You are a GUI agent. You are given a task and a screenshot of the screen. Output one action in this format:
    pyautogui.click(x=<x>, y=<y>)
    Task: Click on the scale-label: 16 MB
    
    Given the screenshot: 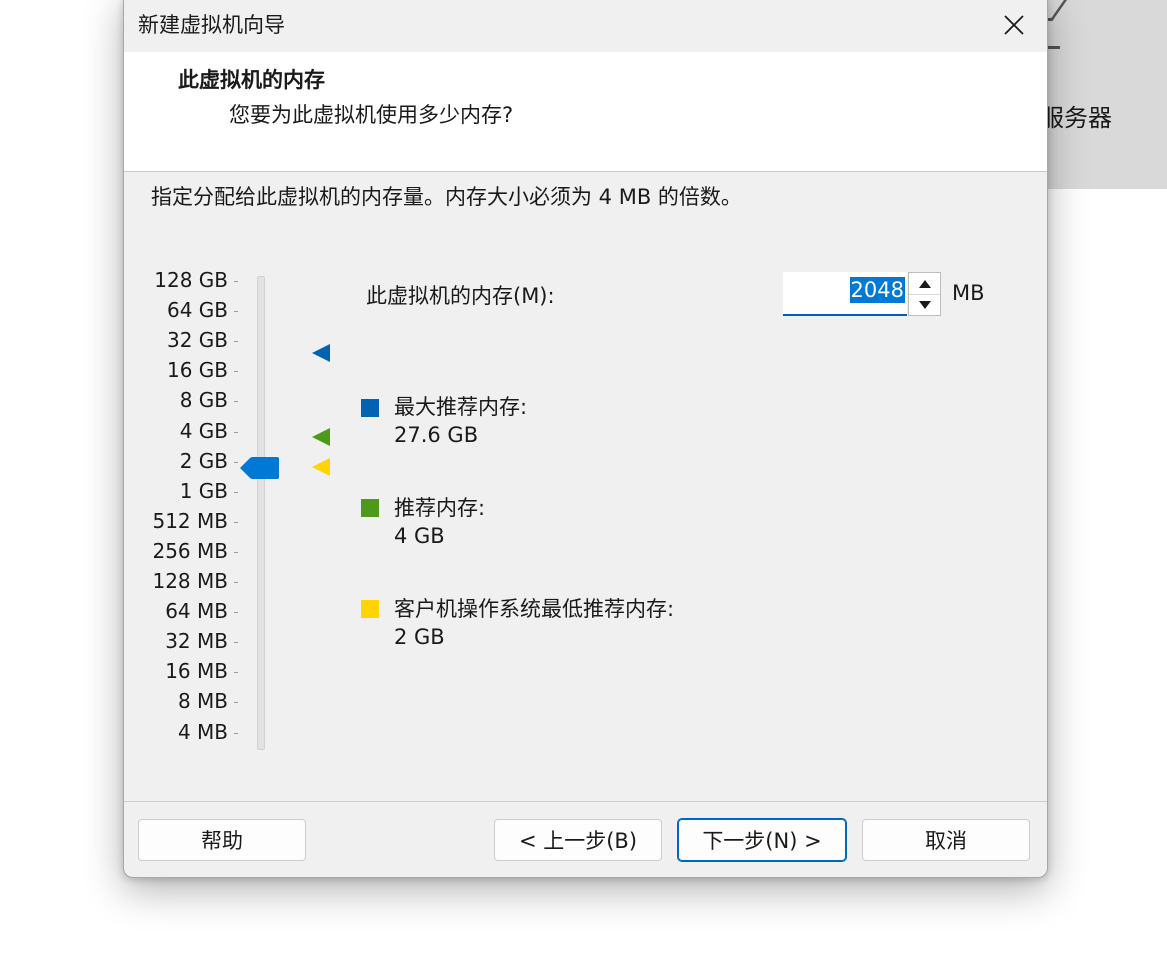 What is the action you would take?
    pyautogui.click(x=196, y=671)
    